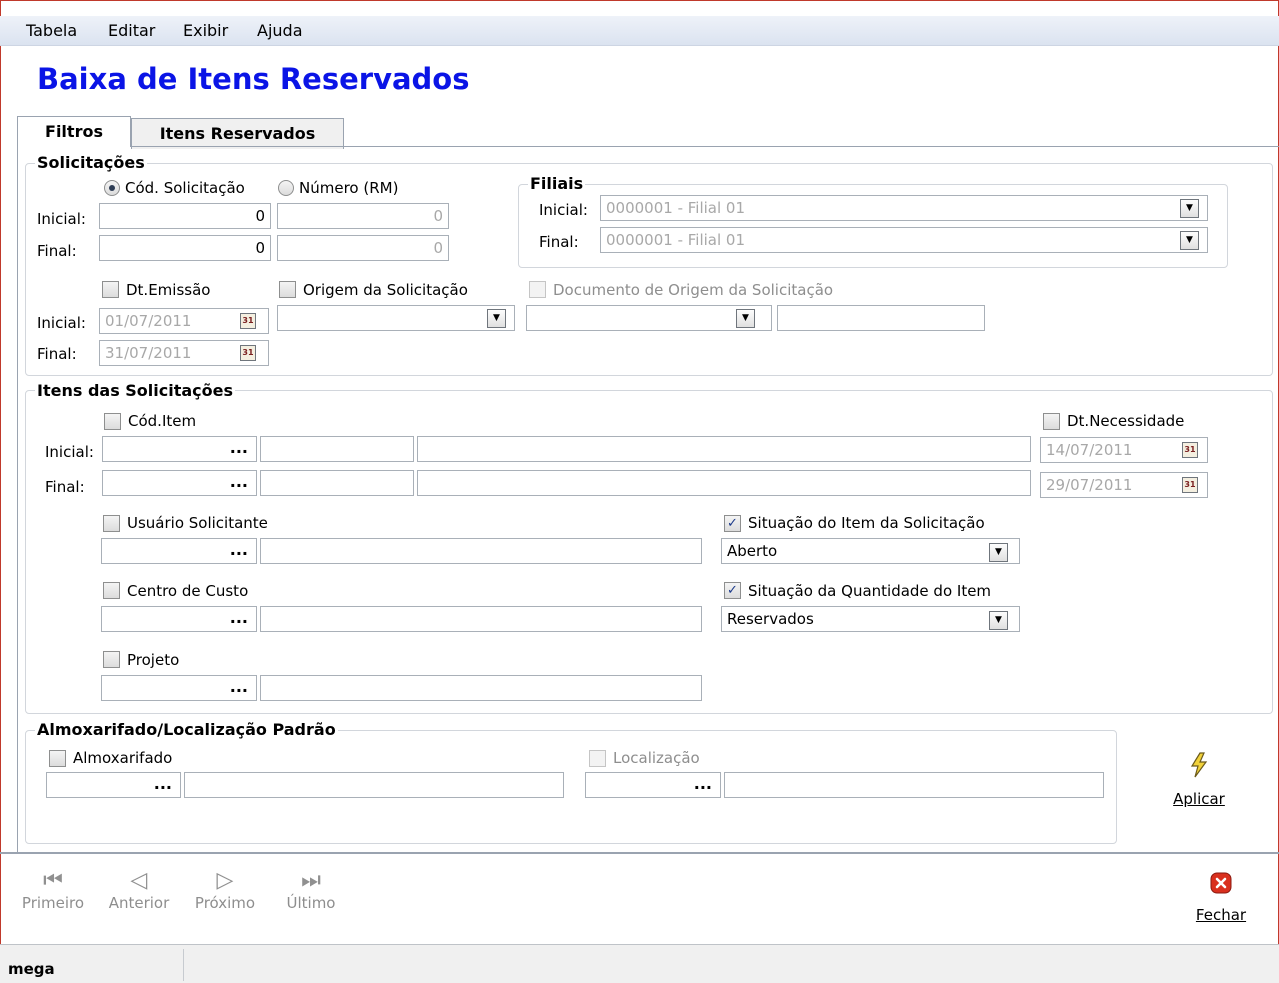 The height and width of the screenshot is (983, 1279). What do you see at coordinates (1221, 898) in the screenshot?
I see `fechar-button: Fechar` at bounding box center [1221, 898].